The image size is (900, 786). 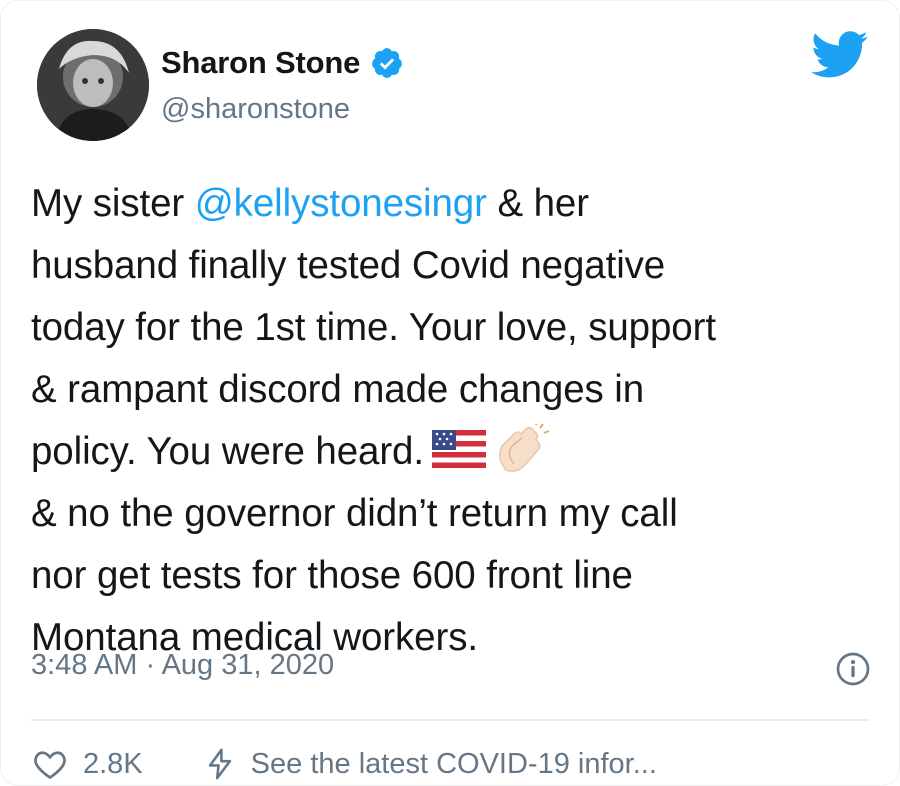 I want to click on verified-badge-icon, so click(x=387, y=63).